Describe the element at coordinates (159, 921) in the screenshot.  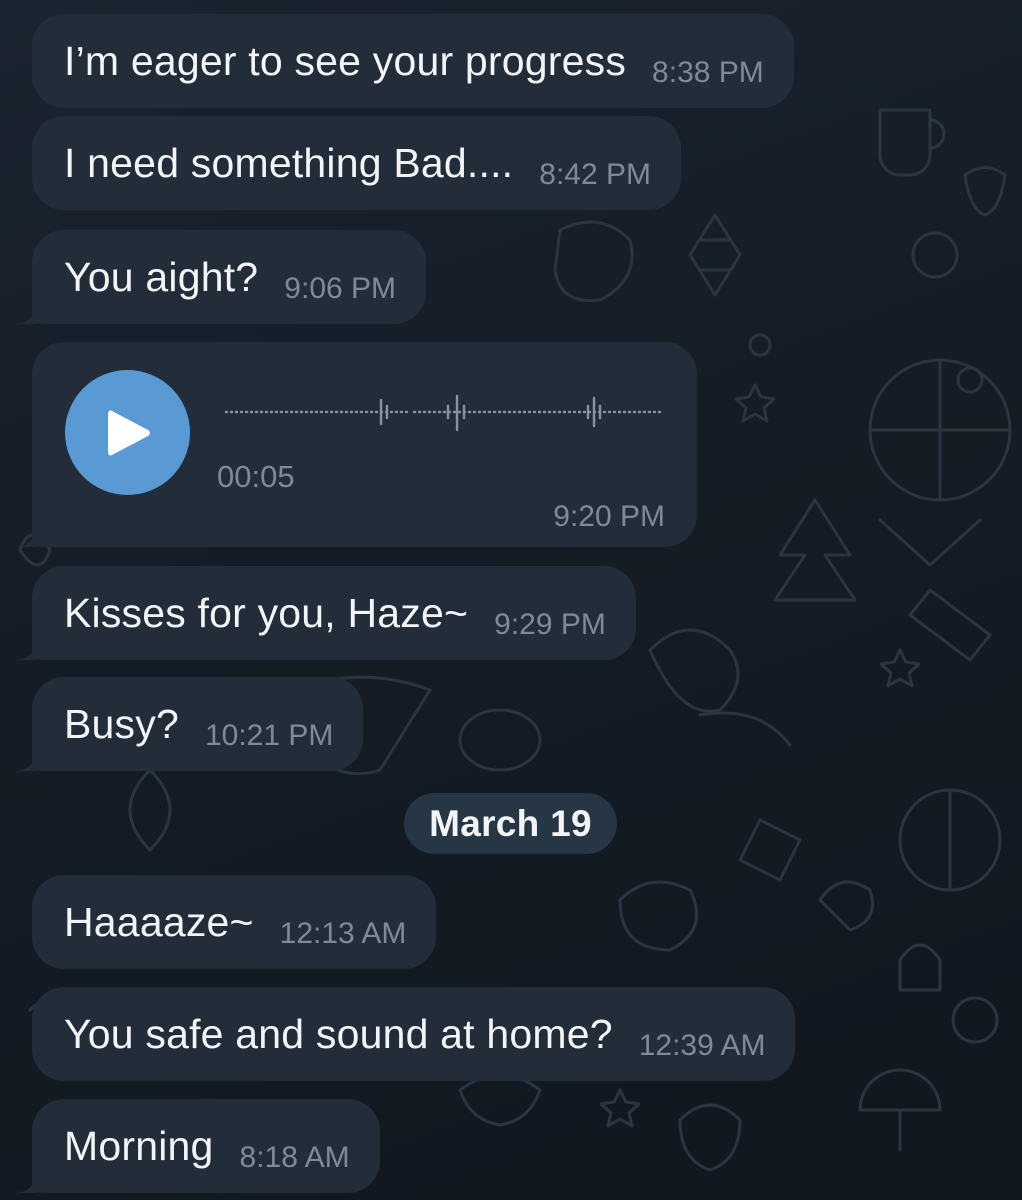
I see `message-text: Haaaaze~` at that location.